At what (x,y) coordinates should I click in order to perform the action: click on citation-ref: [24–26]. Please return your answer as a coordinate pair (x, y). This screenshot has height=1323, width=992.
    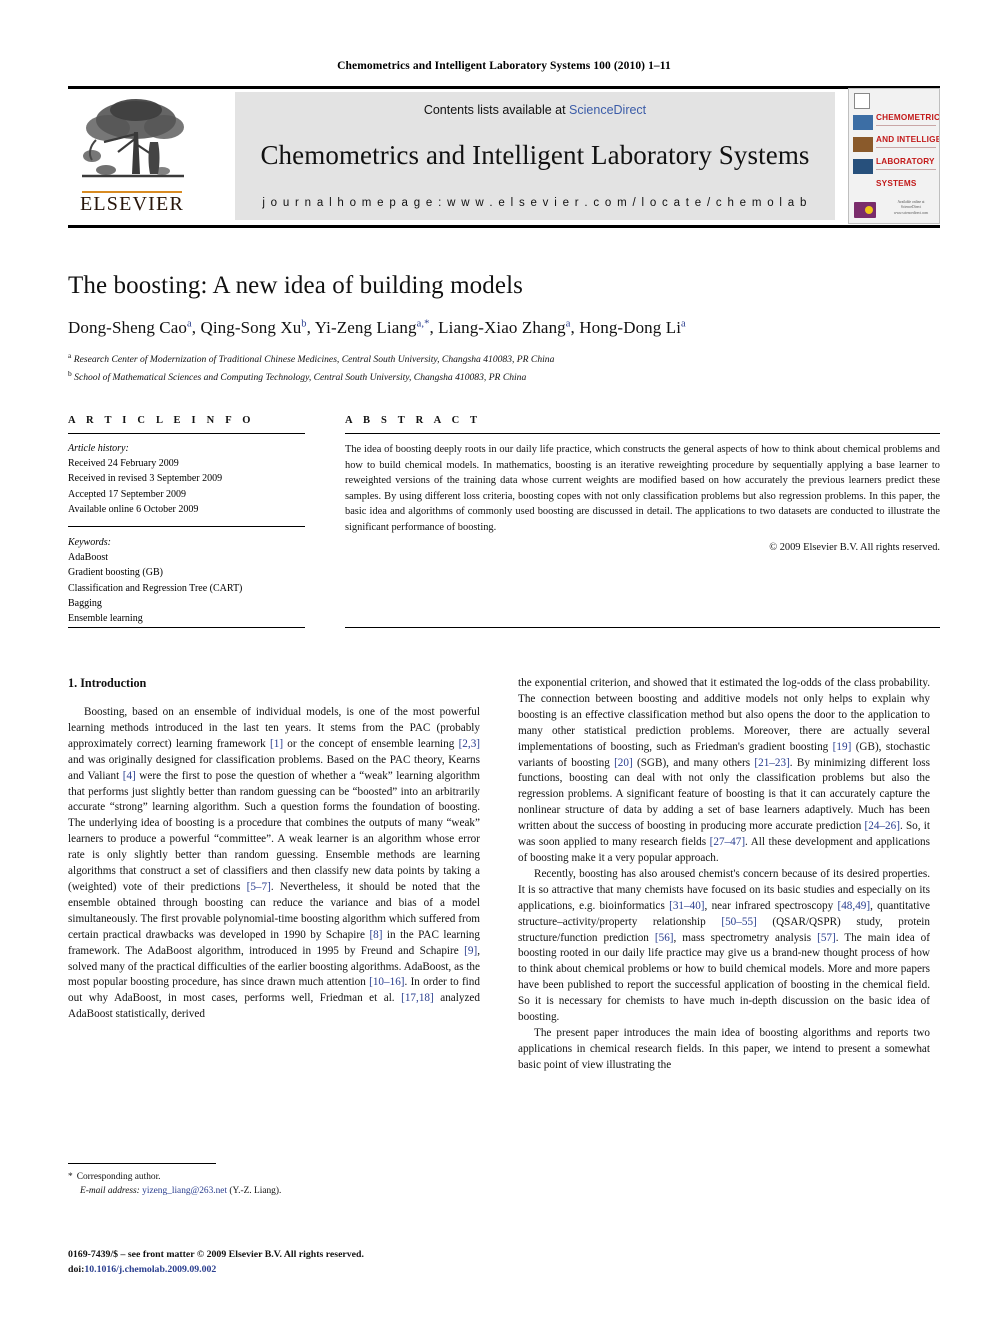
    Looking at the image, I should click on (882, 826).